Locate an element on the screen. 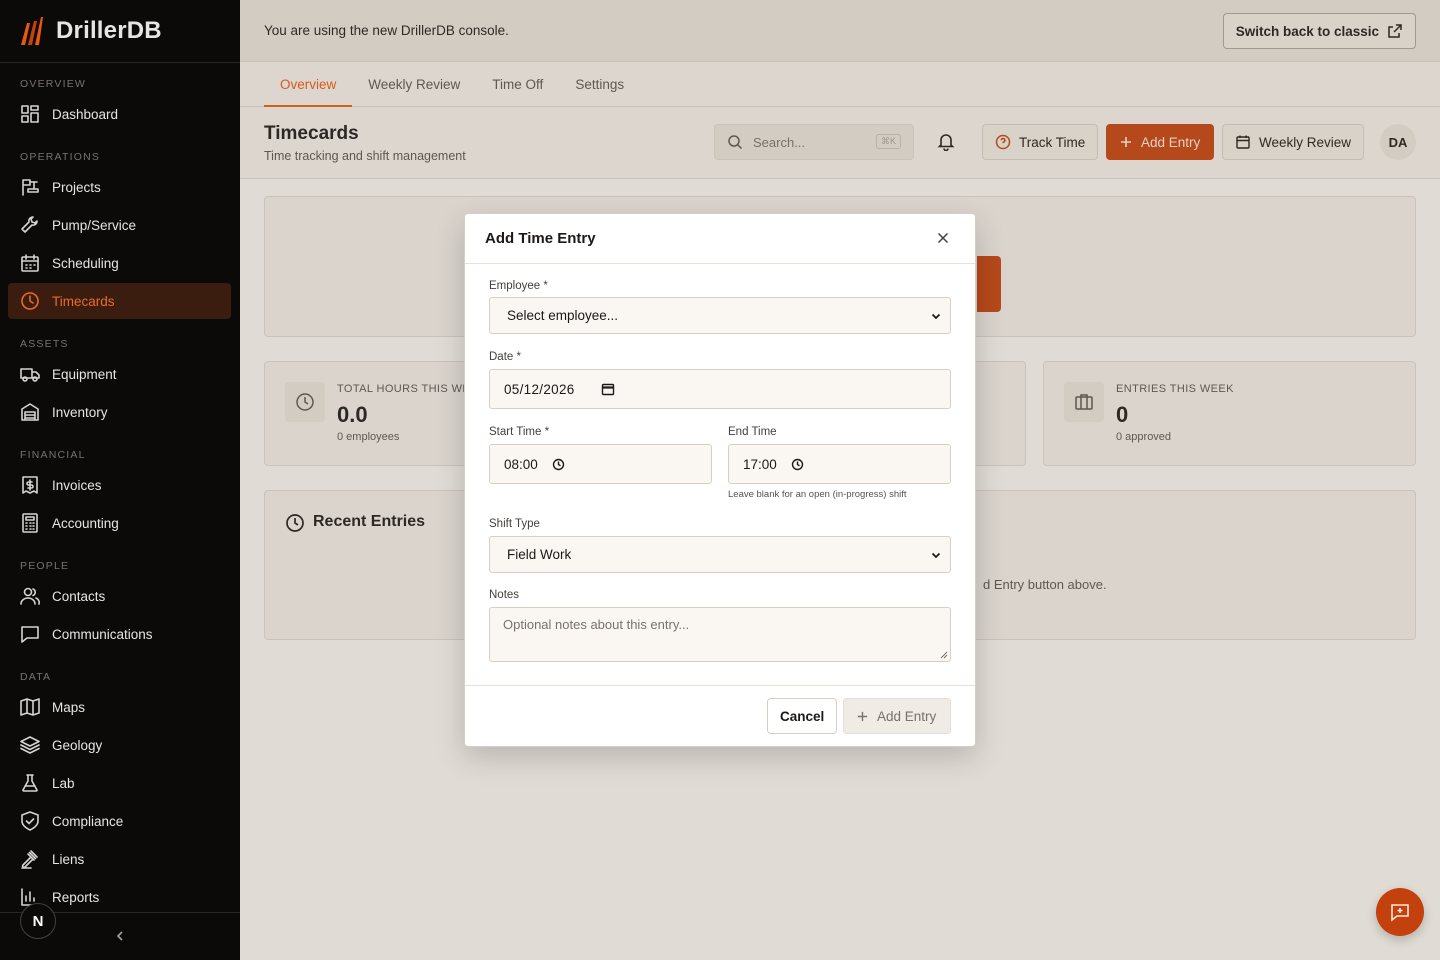  date-label: Date * is located at coordinates (505, 357).